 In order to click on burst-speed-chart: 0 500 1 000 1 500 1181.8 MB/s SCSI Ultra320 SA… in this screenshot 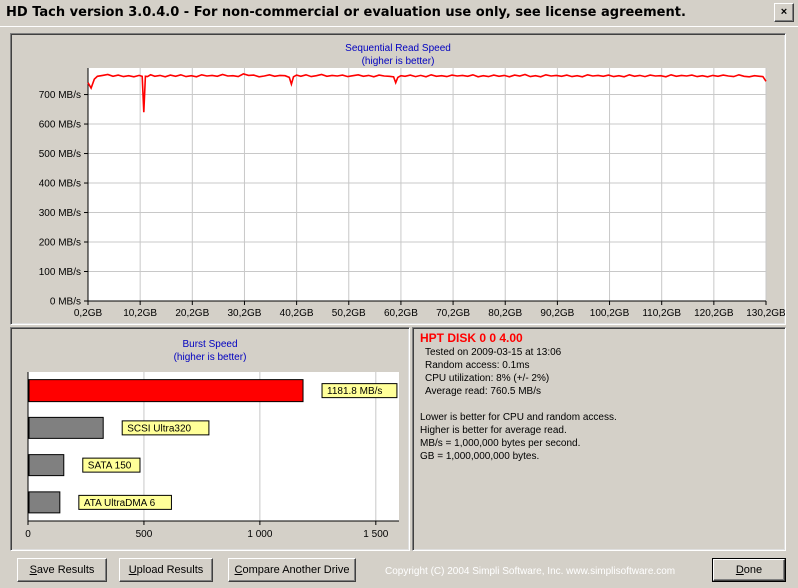, I will do `click(212, 456)`.